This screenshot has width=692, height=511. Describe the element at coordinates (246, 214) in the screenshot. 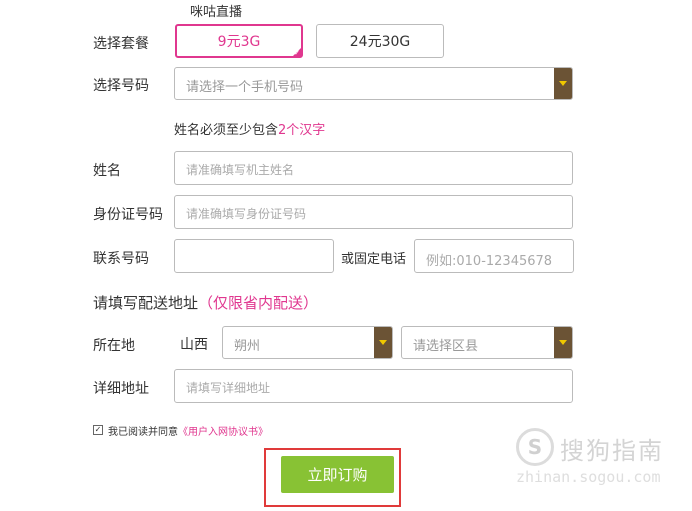

I see `id-number-placeholder: 请准确填写身份证号码` at that location.